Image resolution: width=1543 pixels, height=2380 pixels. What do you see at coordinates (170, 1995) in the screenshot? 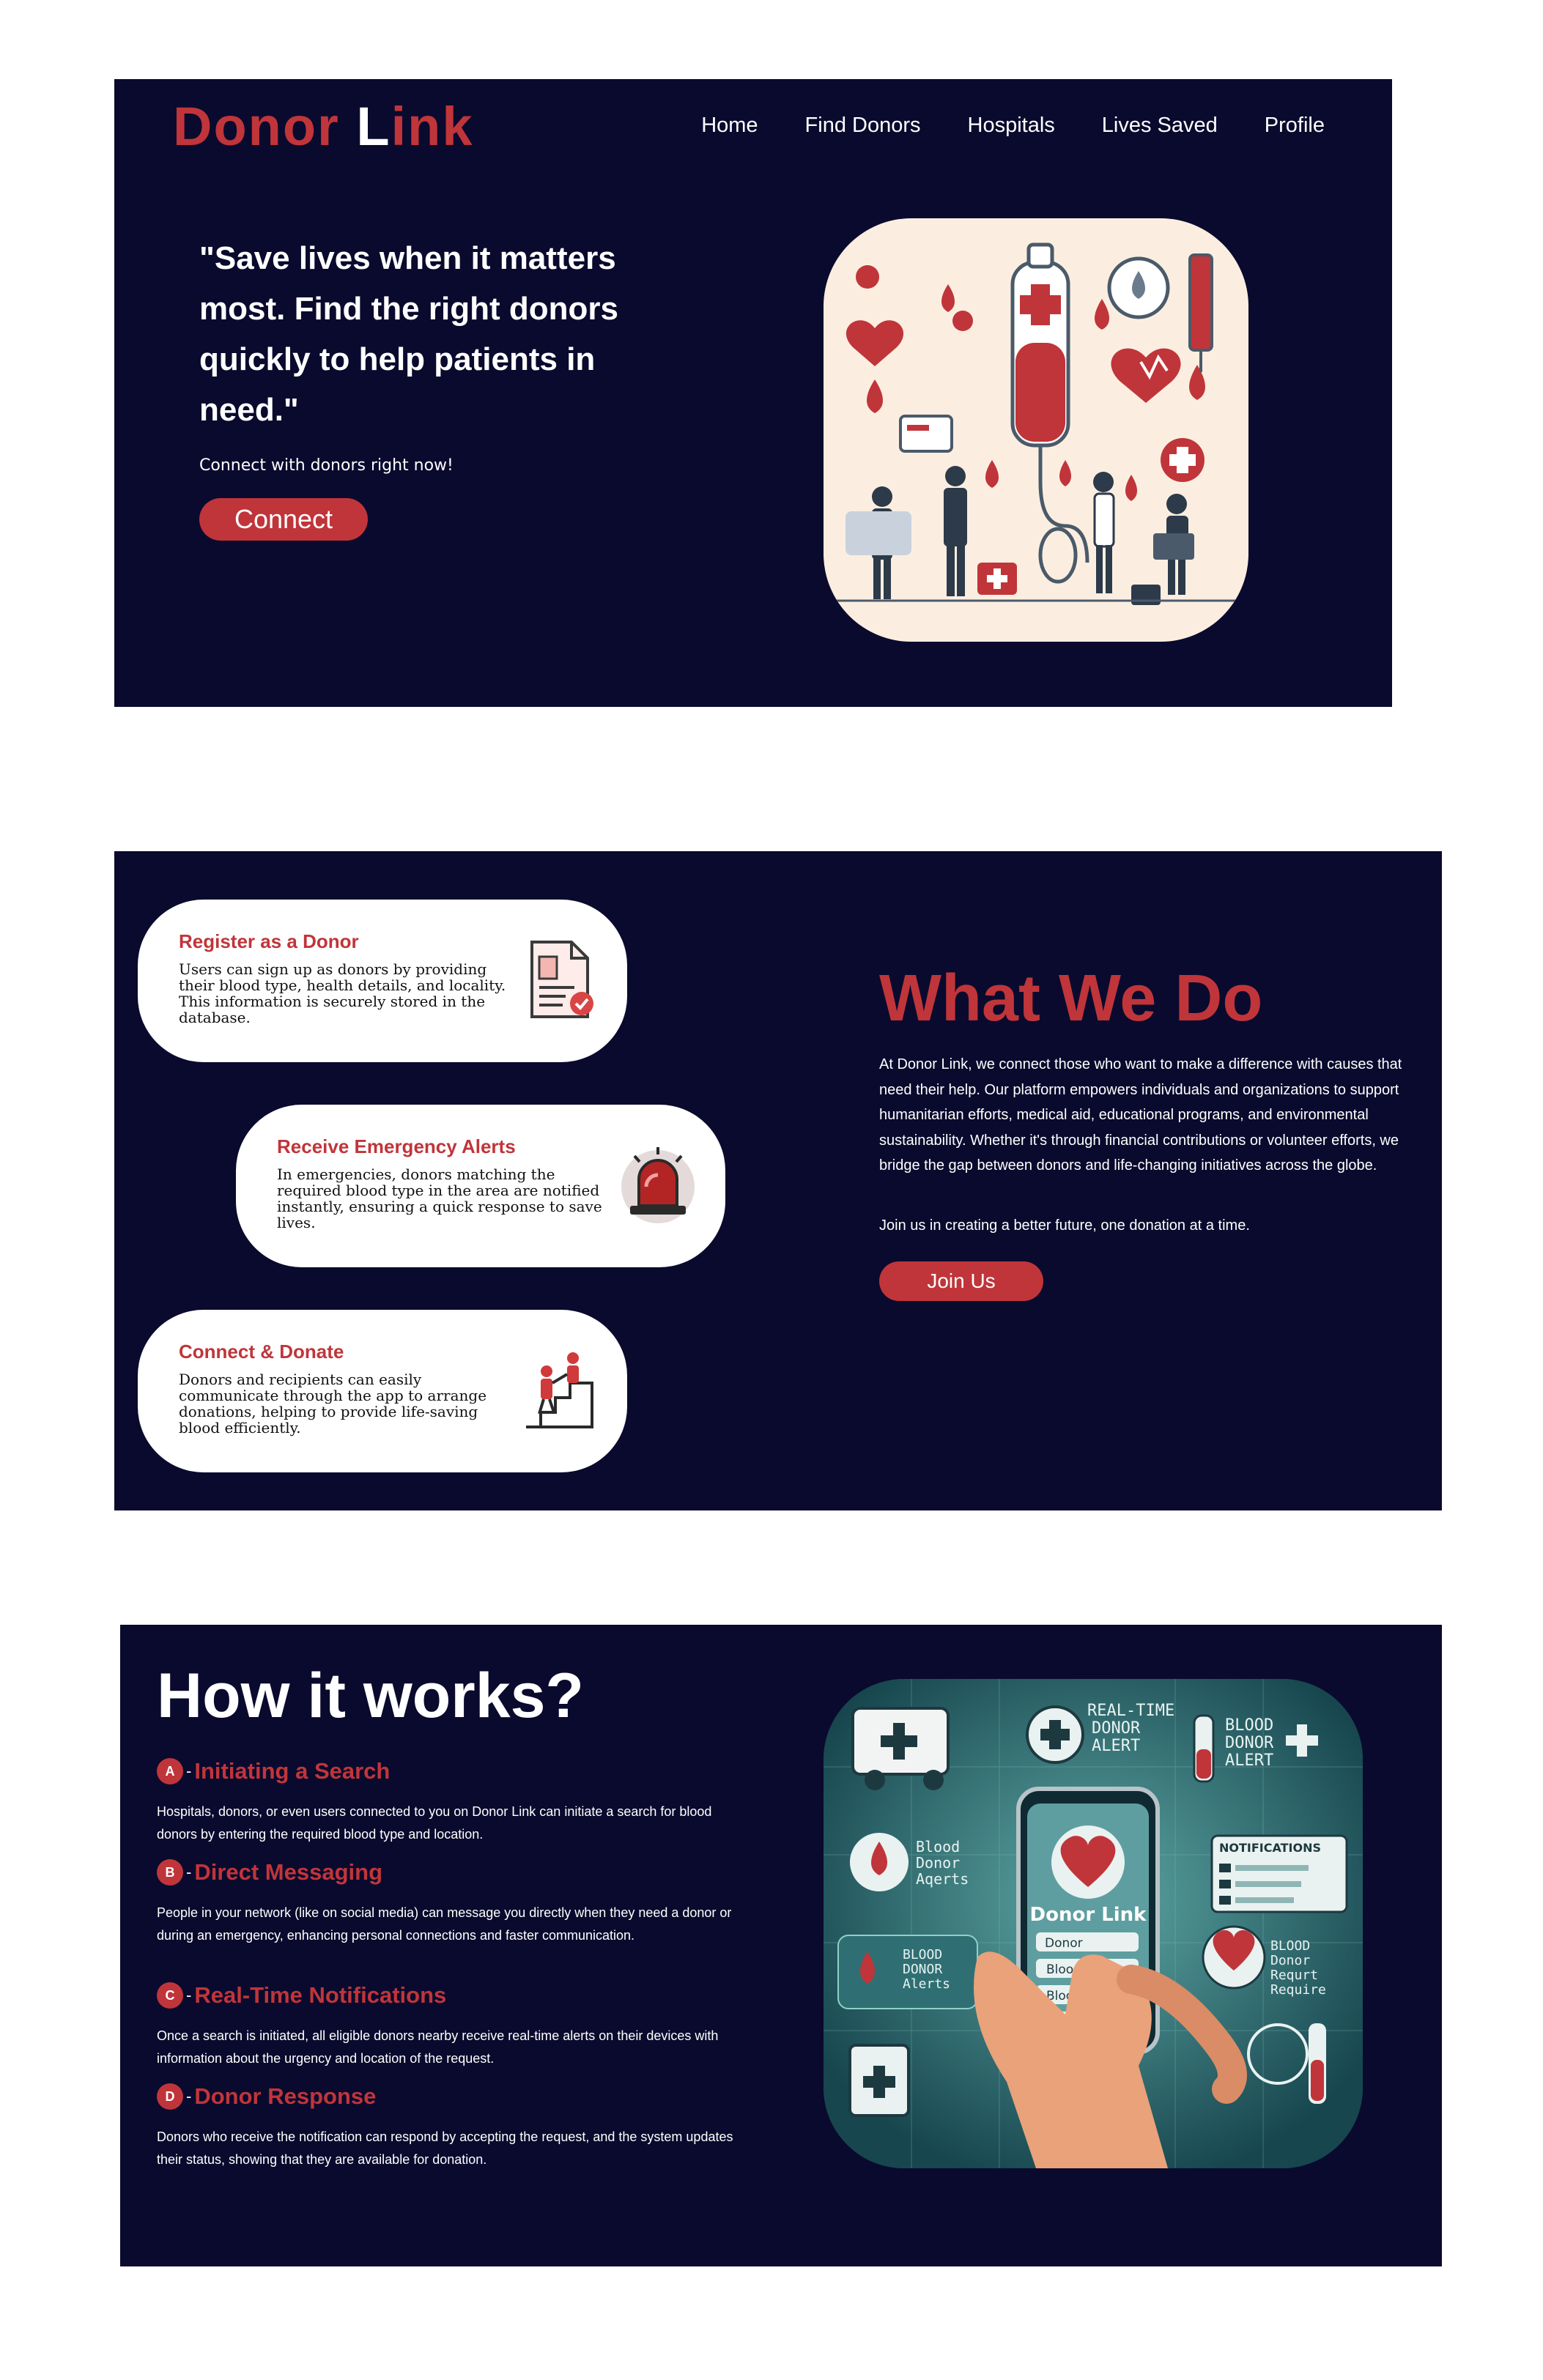
I see `step-letter-badge: C` at bounding box center [170, 1995].